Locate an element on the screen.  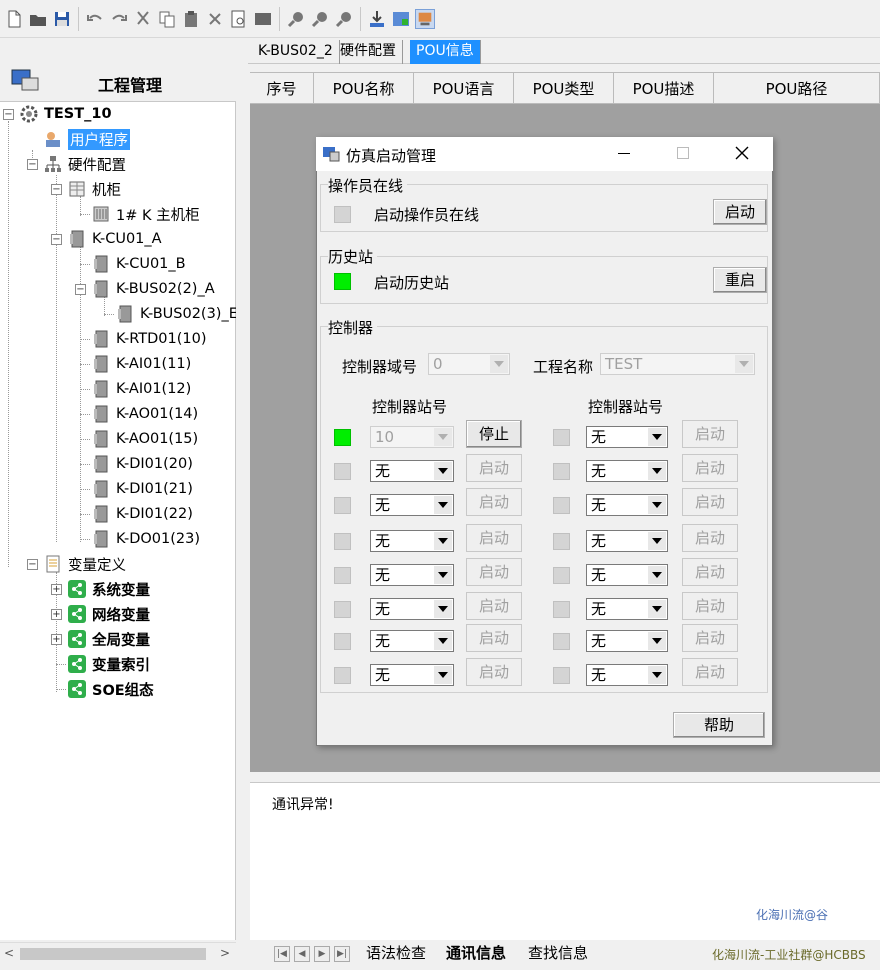
tree-item-ao14: K-AO01(14) is located at coordinates (145, 414).